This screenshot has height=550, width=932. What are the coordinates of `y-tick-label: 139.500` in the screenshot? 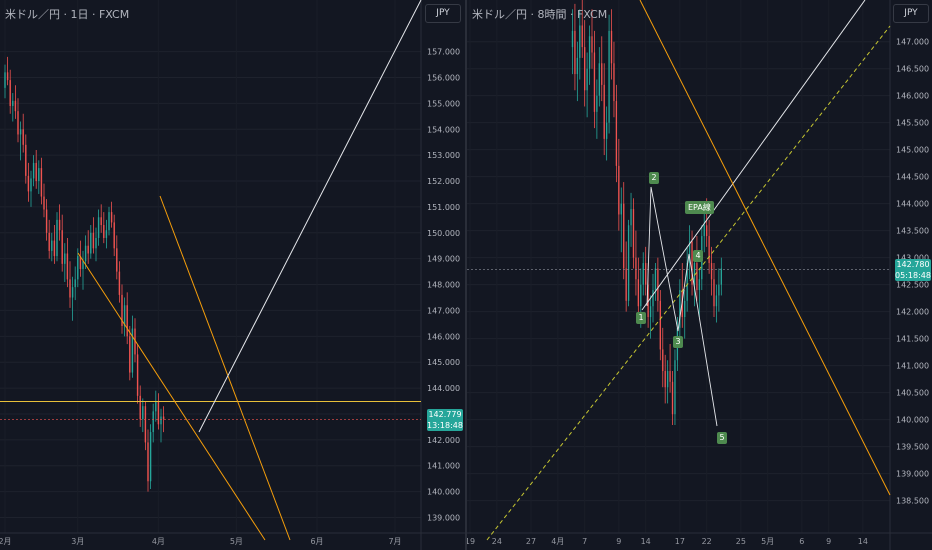 It's located at (912, 447).